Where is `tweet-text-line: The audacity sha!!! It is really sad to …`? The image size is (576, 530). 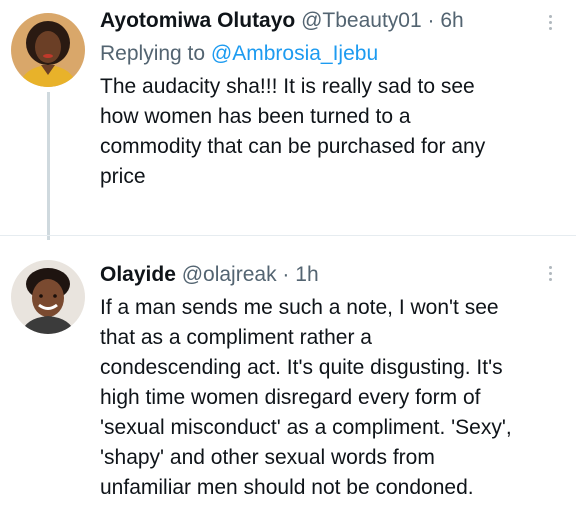
tweet-text-line: The audacity sha!!! It is really sad to … is located at coordinates (287, 86).